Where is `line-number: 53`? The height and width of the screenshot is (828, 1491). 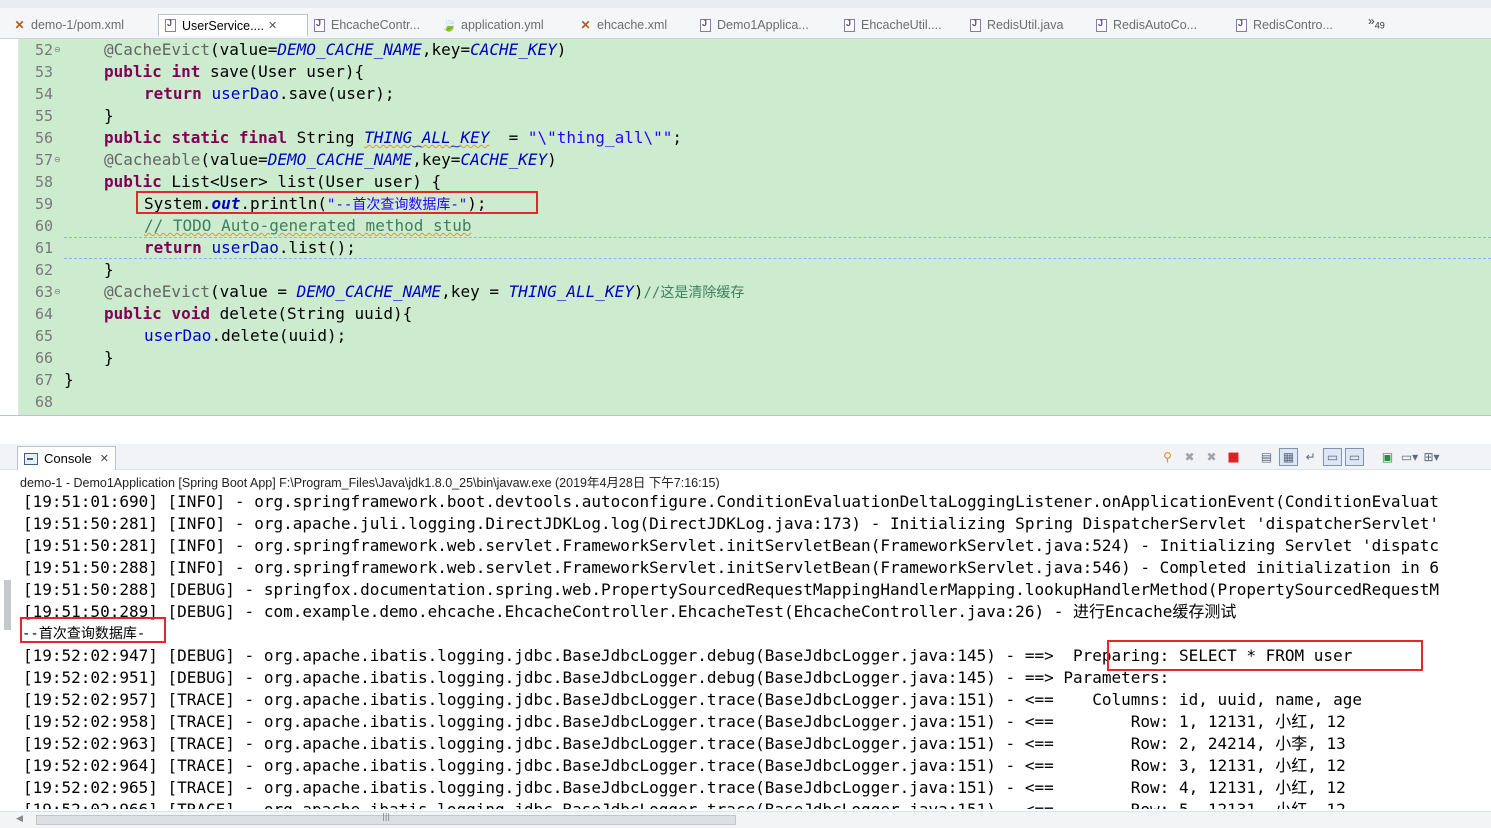
line-number: 53 is located at coordinates (43, 72).